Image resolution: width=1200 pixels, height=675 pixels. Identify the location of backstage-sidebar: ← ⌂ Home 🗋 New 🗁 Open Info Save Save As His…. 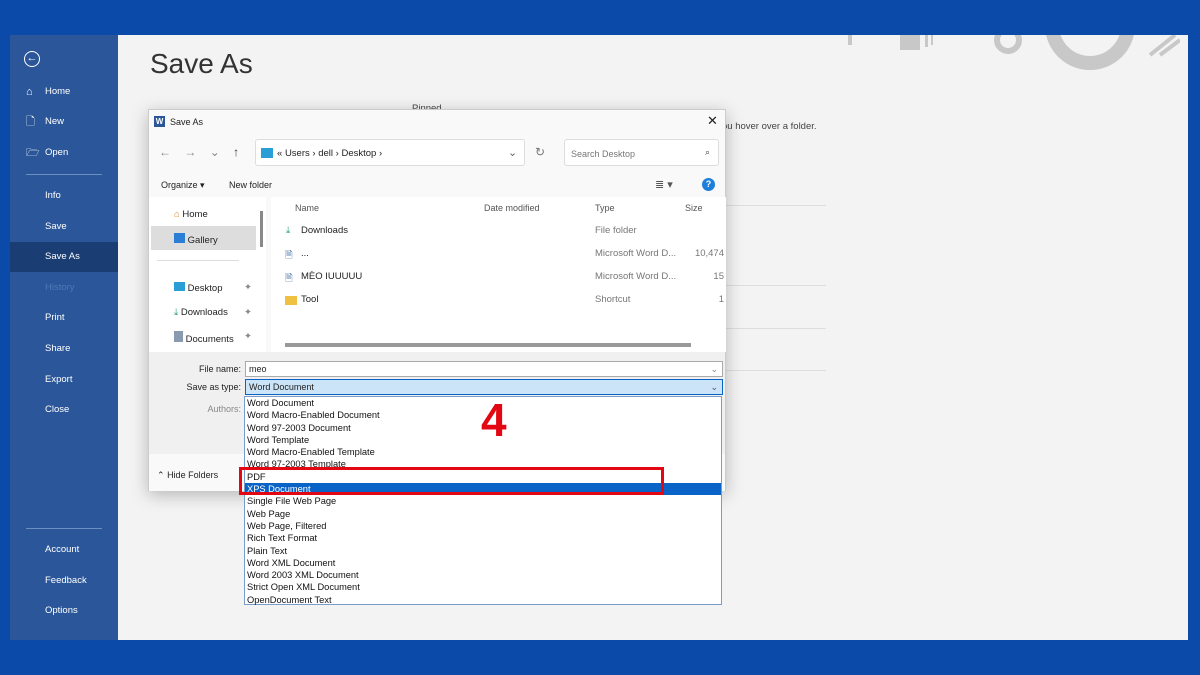
(64, 337).